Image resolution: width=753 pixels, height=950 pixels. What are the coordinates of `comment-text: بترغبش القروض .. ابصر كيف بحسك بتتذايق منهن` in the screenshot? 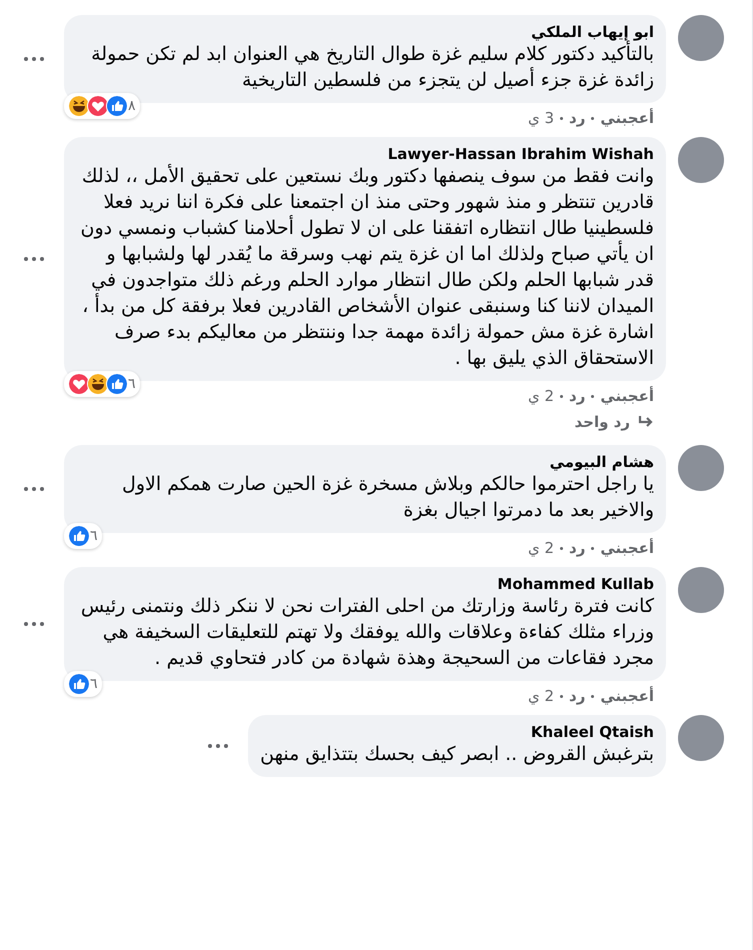 It's located at (457, 754).